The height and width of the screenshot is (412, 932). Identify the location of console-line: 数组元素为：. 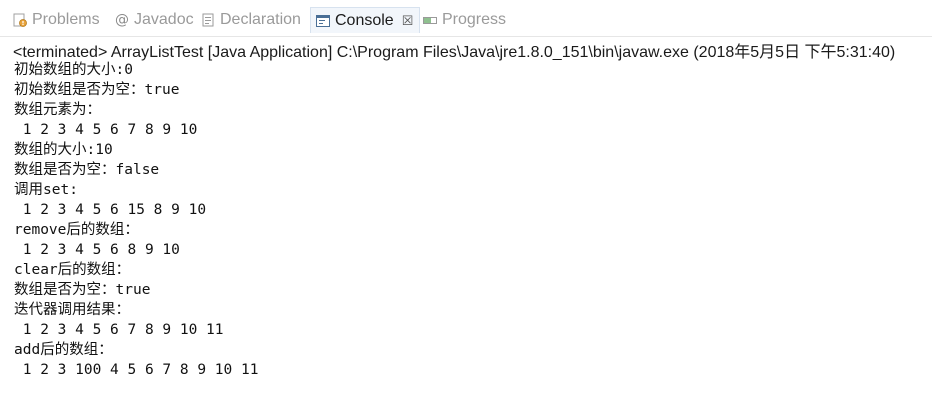
(57, 110).